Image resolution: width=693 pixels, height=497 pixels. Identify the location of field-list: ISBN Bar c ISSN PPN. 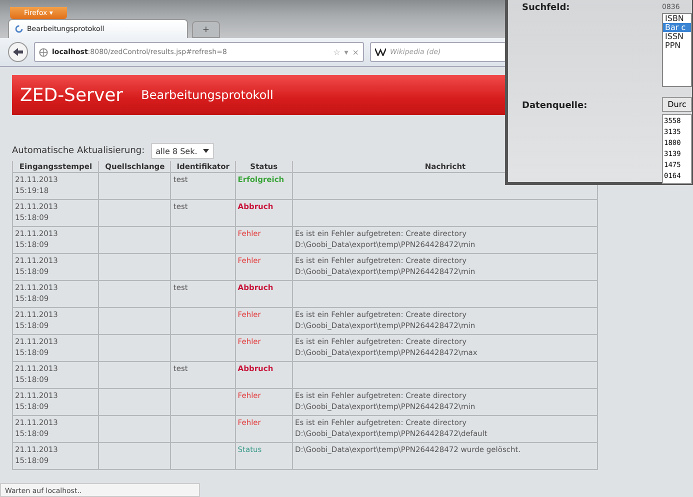
(677, 50).